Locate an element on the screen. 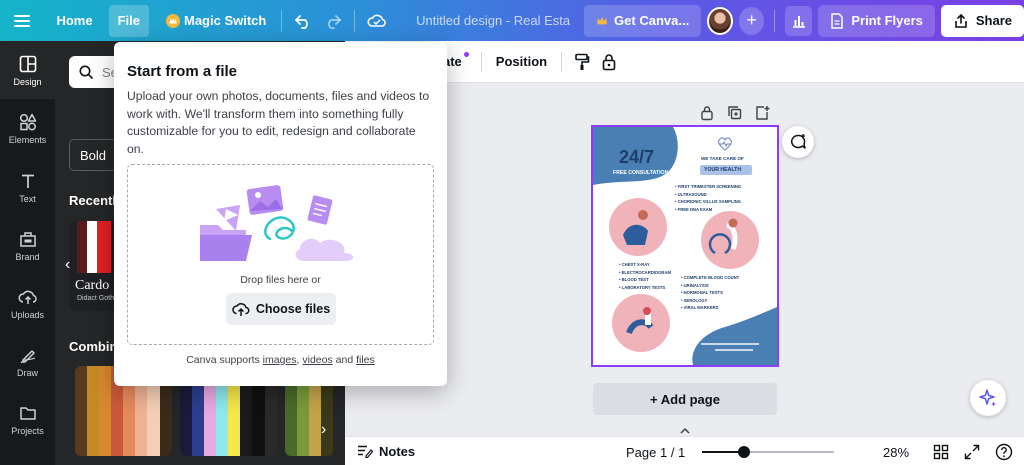 The width and height of the screenshot is (1024, 465). heart-pulse-icon is located at coordinates (725, 144).